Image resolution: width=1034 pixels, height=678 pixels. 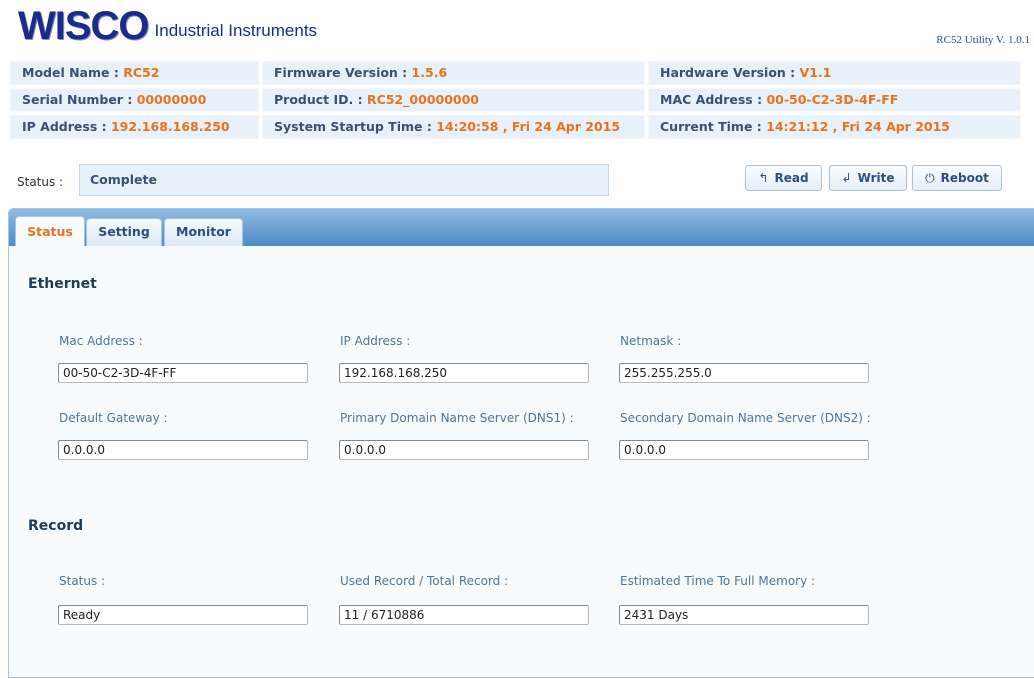 I want to click on read-label: Read, so click(x=791, y=178).